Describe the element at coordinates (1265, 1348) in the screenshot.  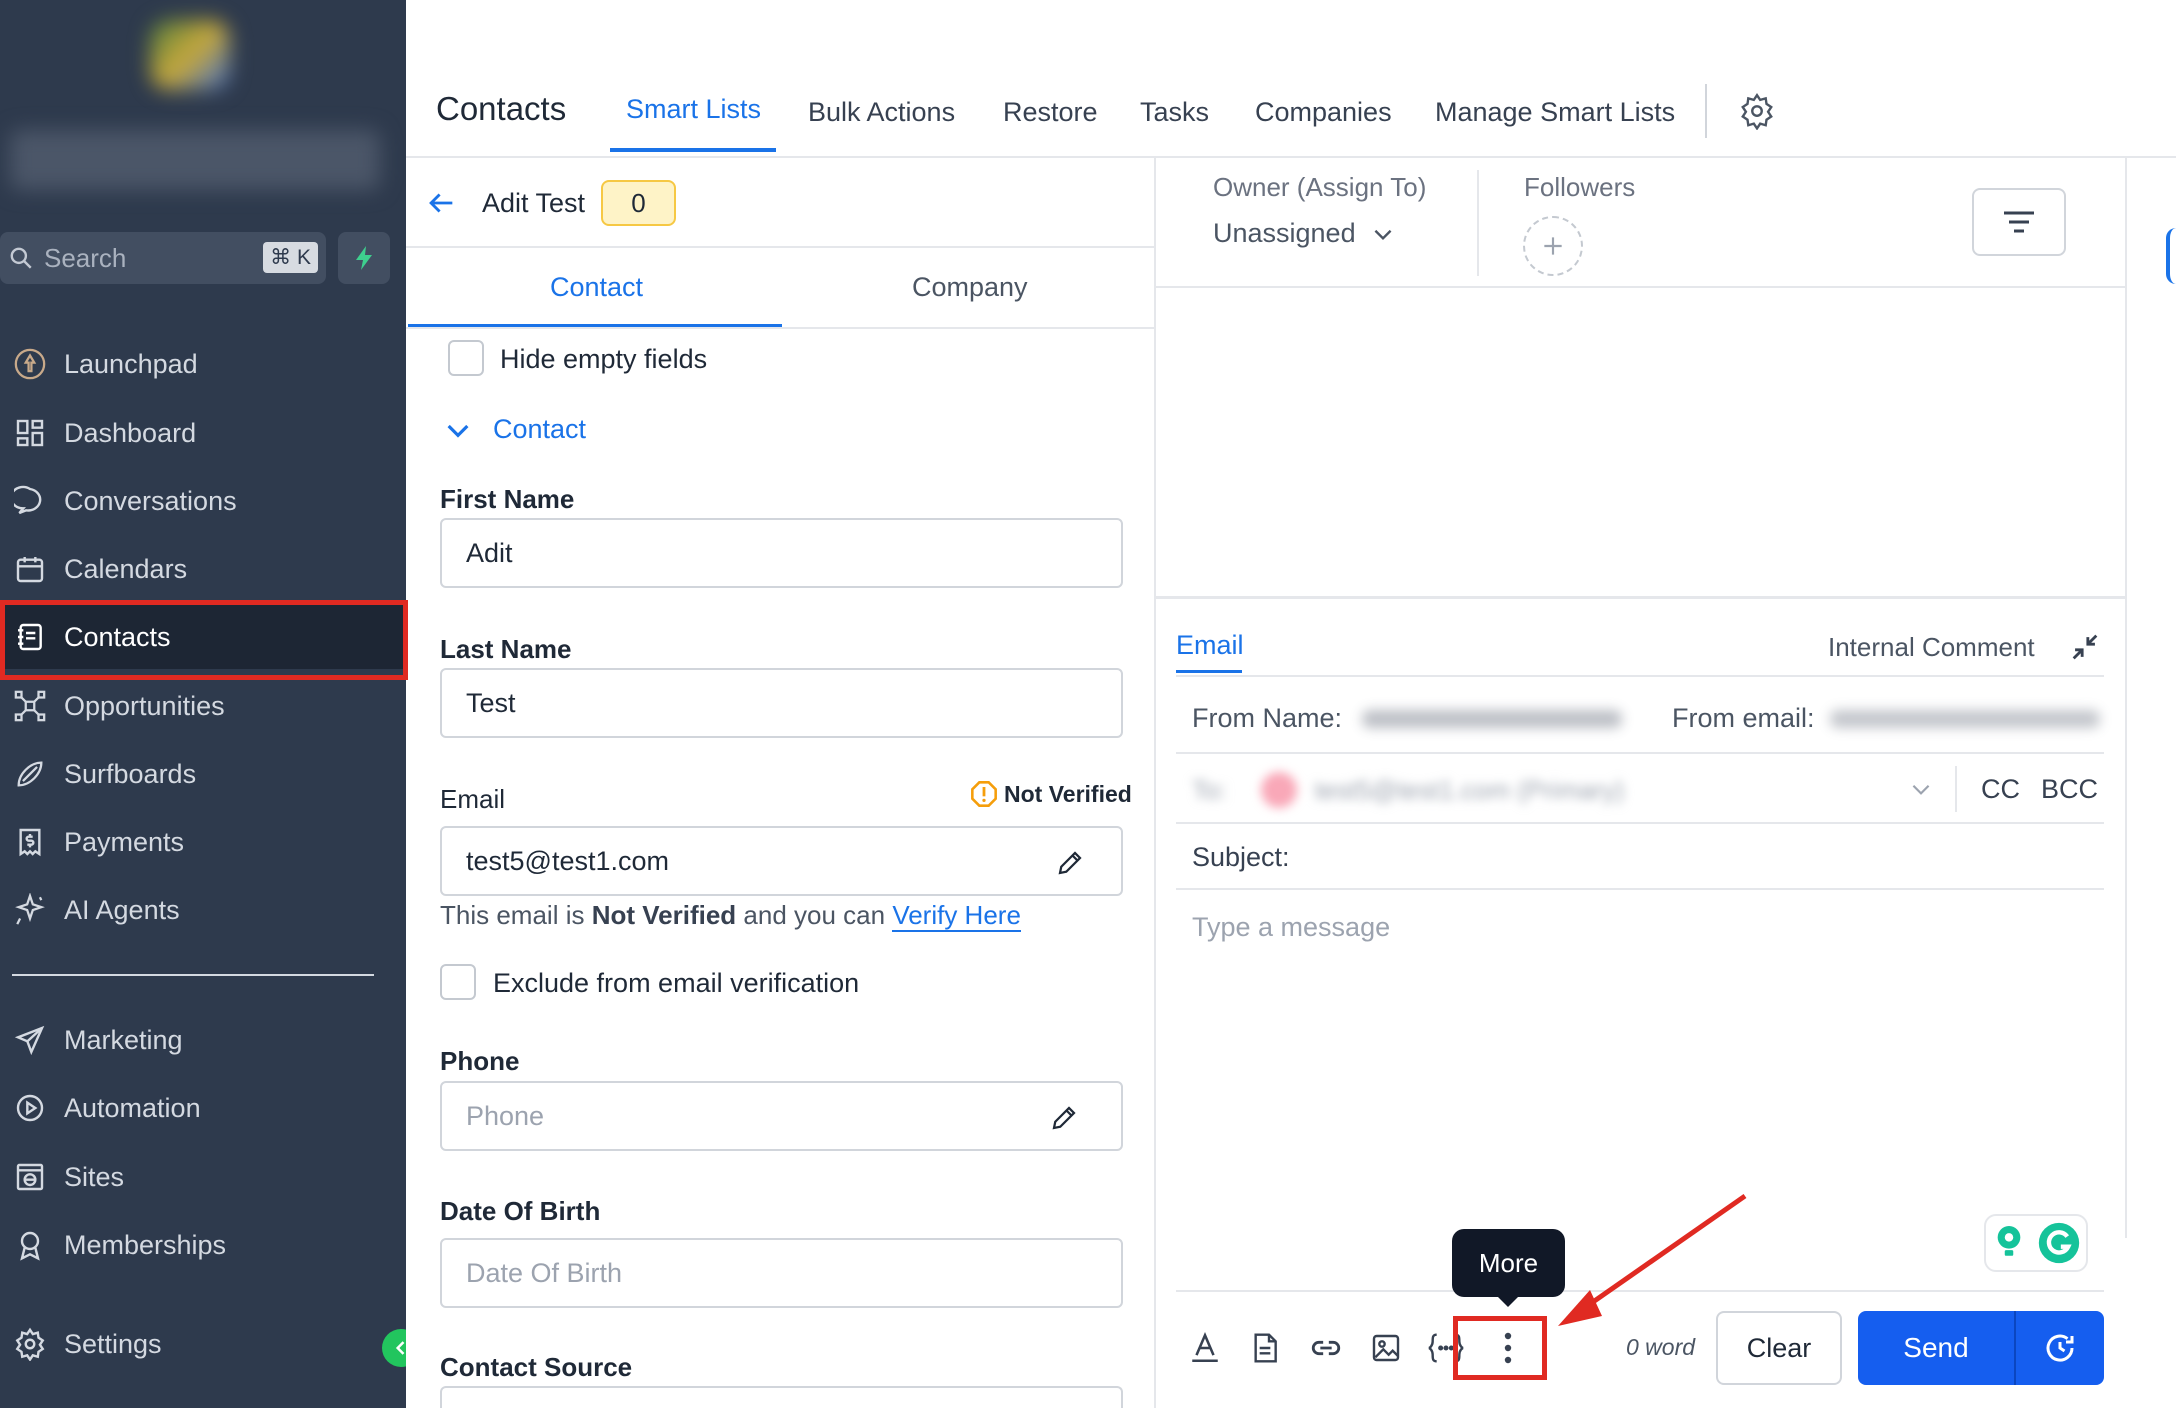
I see `template-button` at that location.